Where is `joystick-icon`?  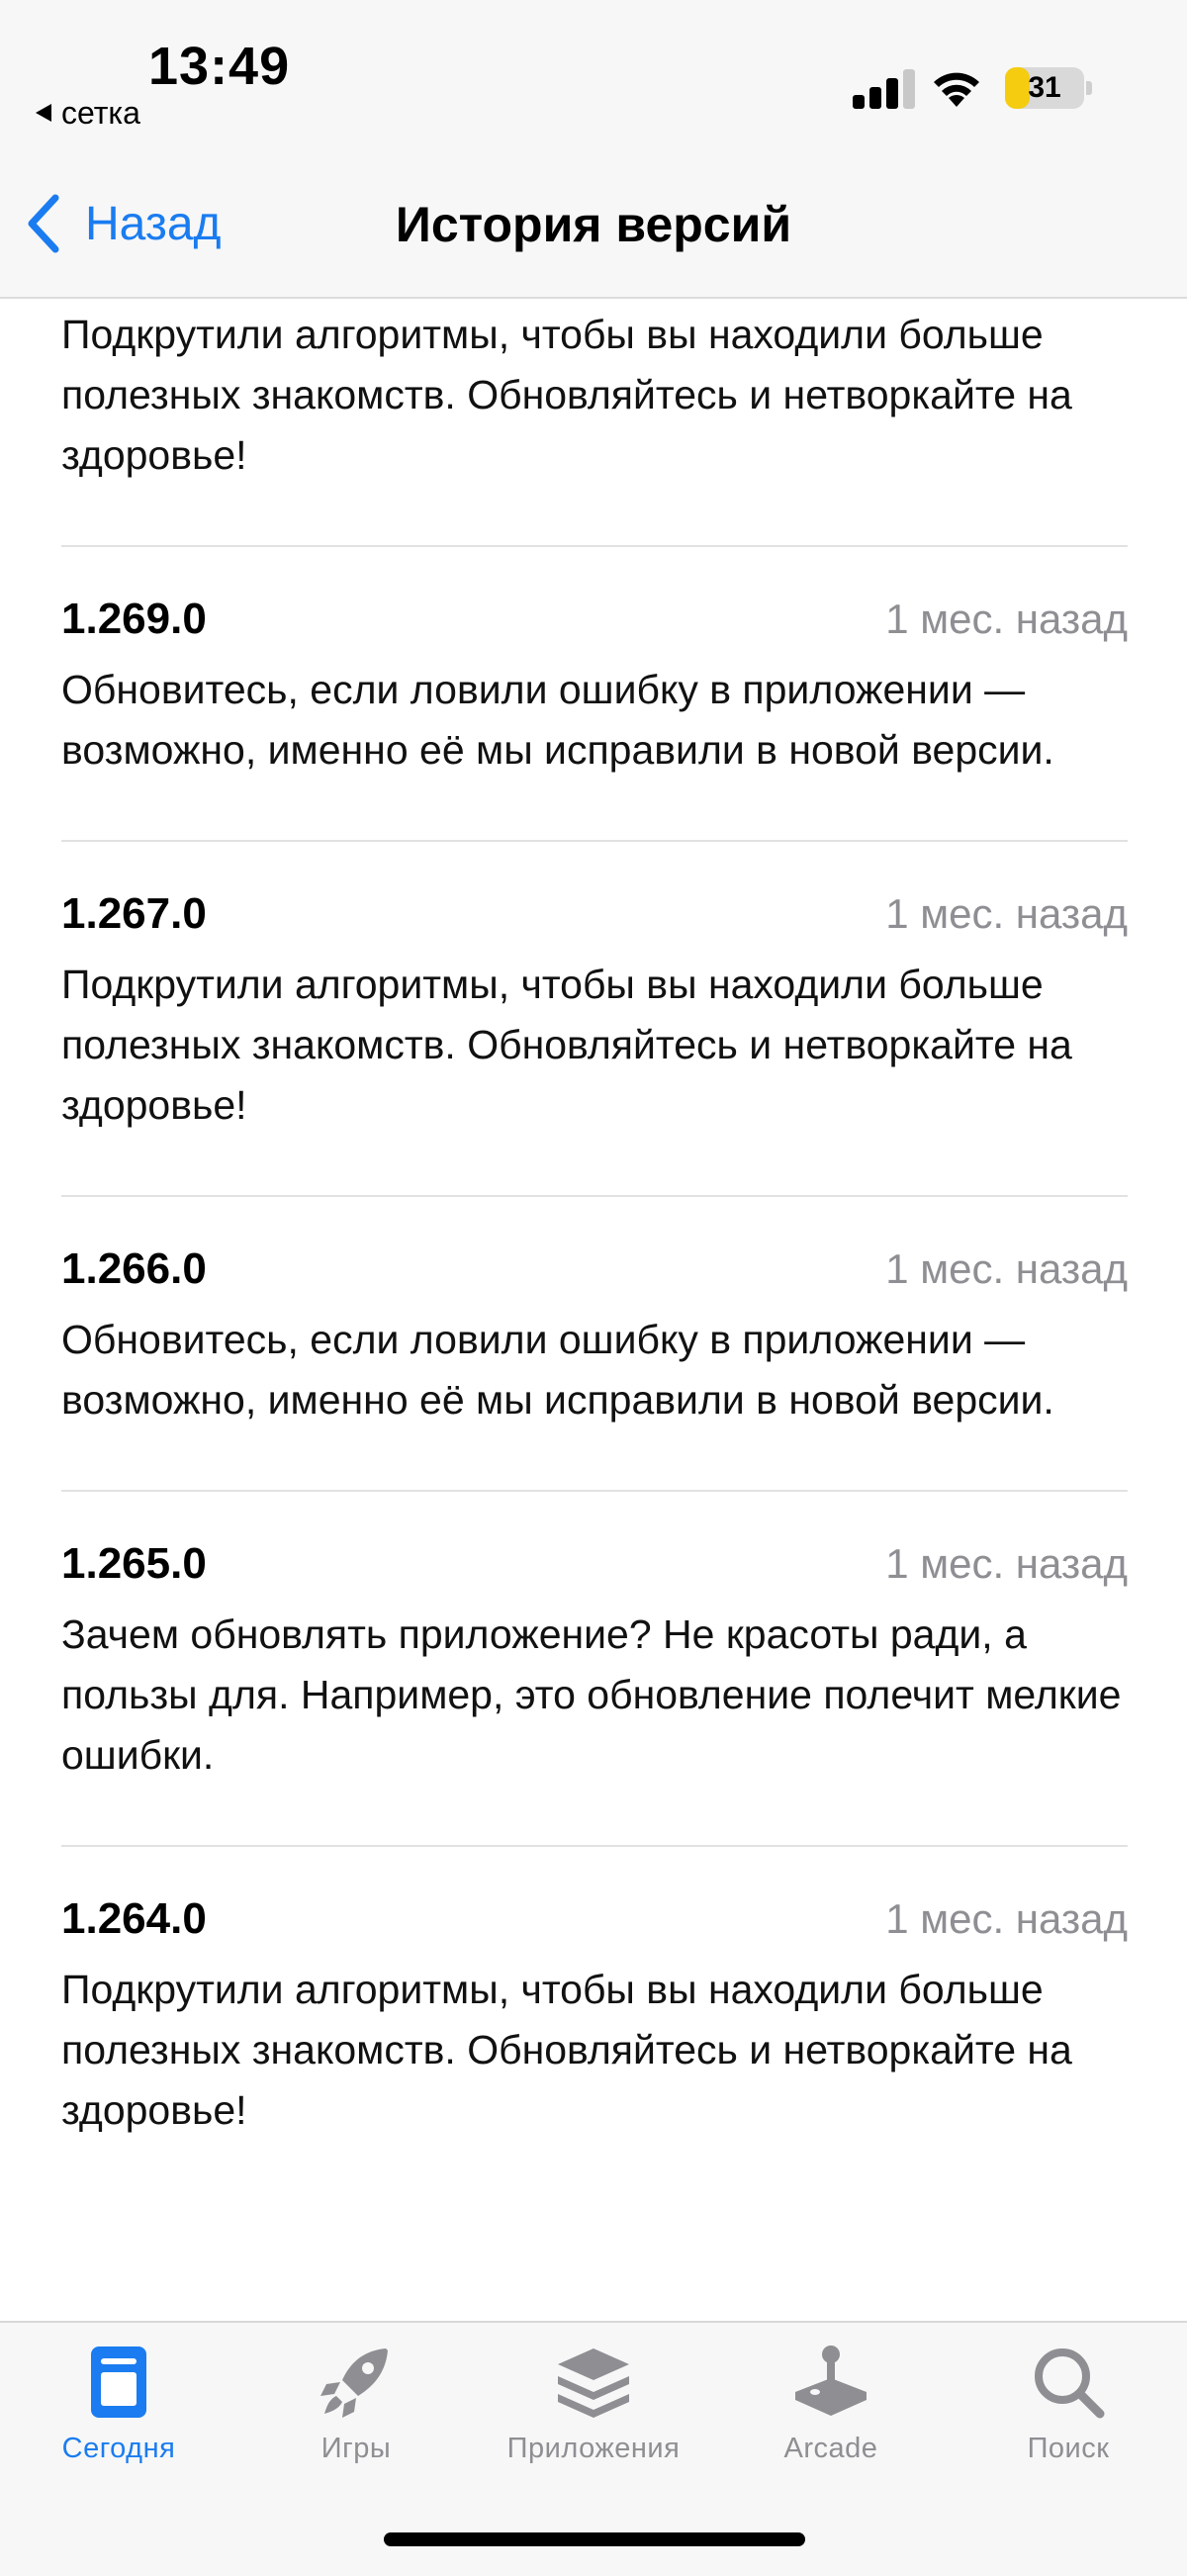 joystick-icon is located at coordinates (831, 2381).